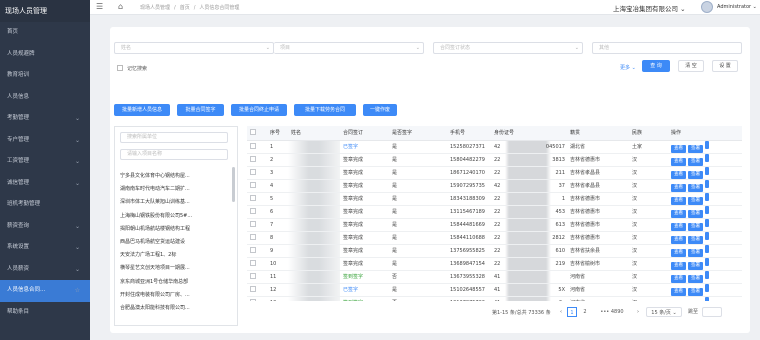  I want to click on tree-item: 天安法力广场工程1、2标, so click(174, 254).